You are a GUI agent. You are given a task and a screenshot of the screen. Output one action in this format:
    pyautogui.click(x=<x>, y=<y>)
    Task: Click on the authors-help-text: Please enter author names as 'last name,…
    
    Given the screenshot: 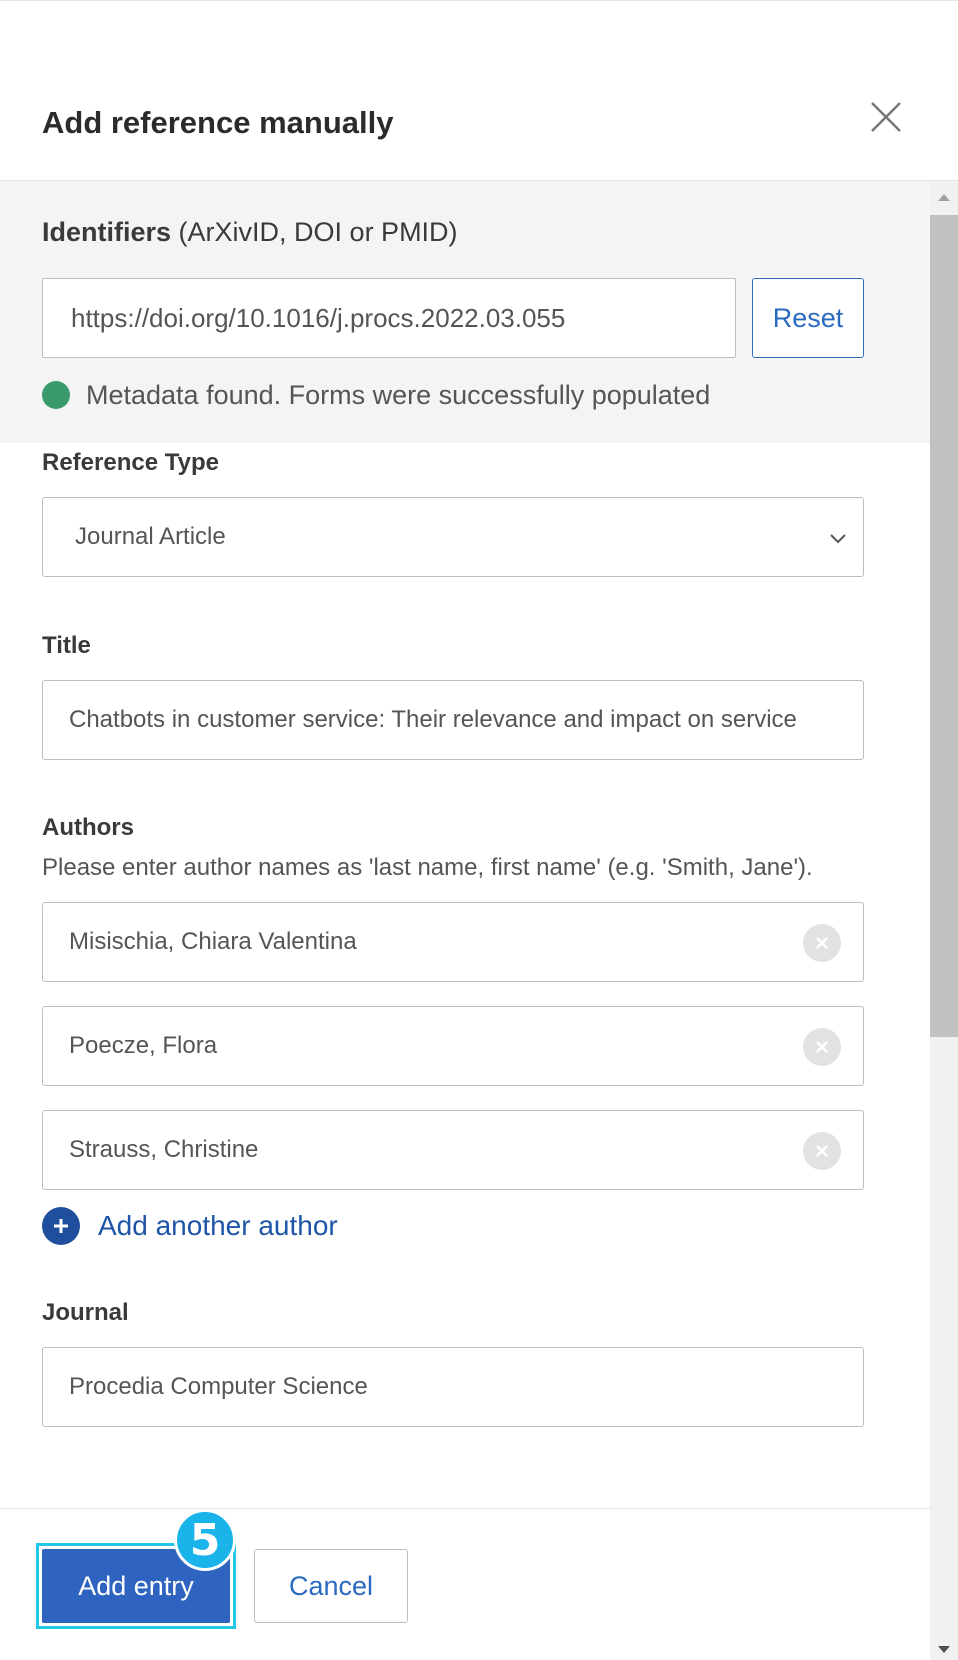 What is the action you would take?
    pyautogui.click(x=427, y=867)
    